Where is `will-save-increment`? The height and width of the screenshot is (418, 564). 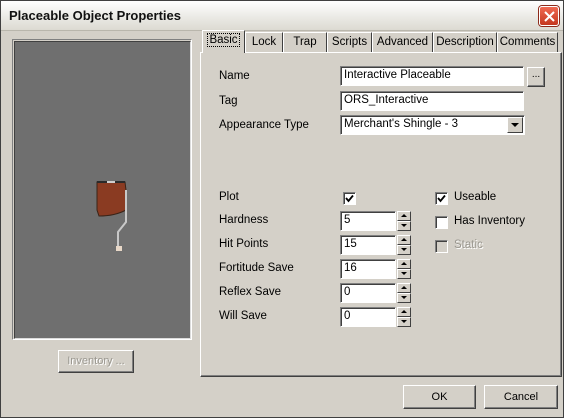
will-save-increment is located at coordinates (404, 312).